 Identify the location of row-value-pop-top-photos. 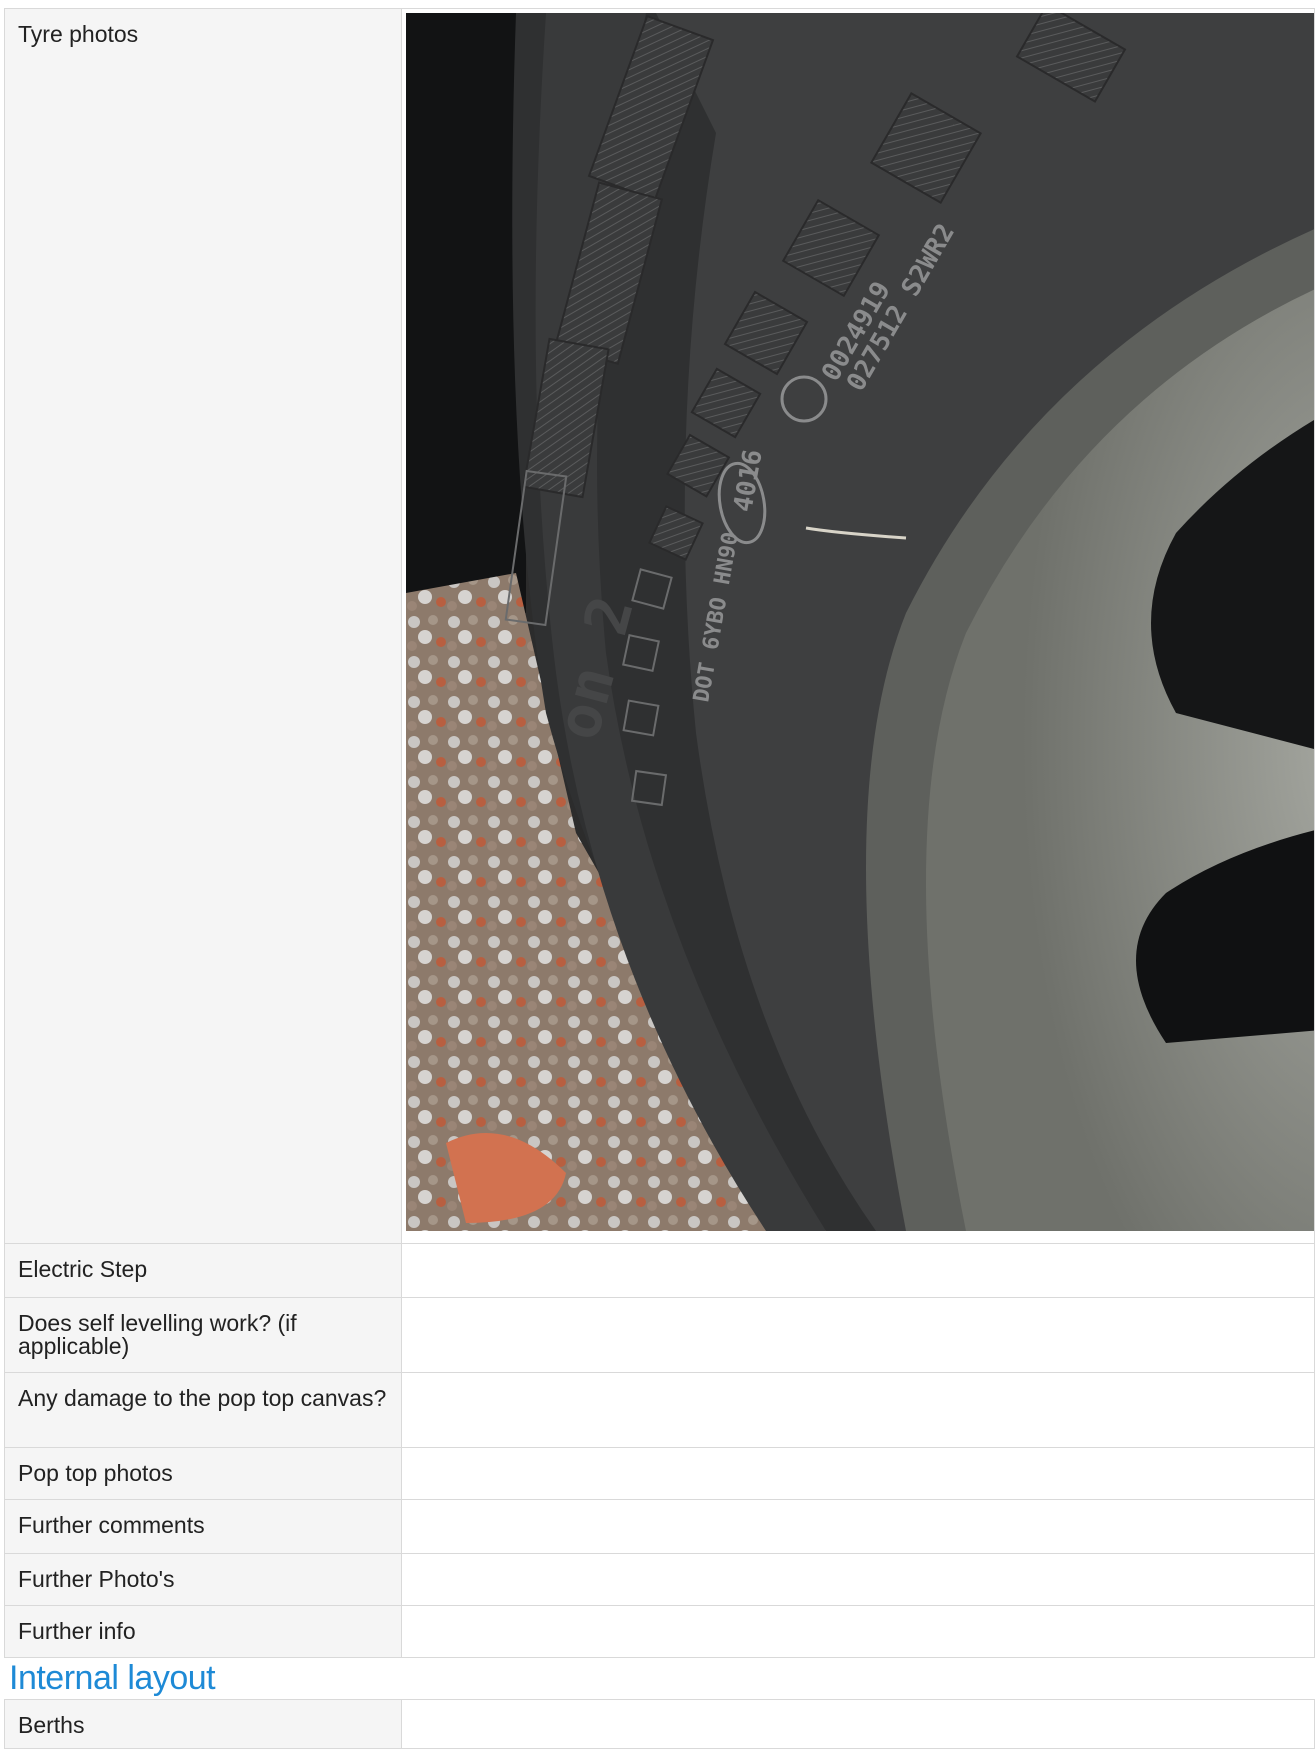
(858, 1473).